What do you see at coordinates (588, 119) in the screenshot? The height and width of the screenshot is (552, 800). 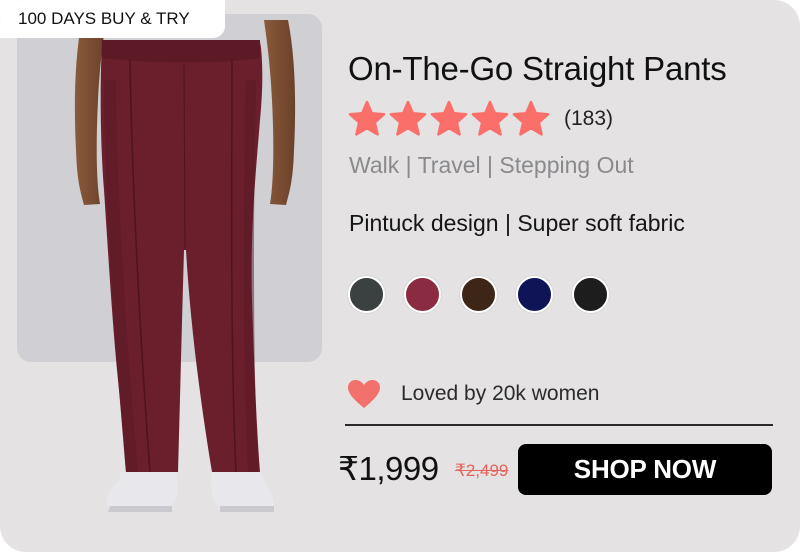 I see `review-count: (183)` at bounding box center [588, 119].